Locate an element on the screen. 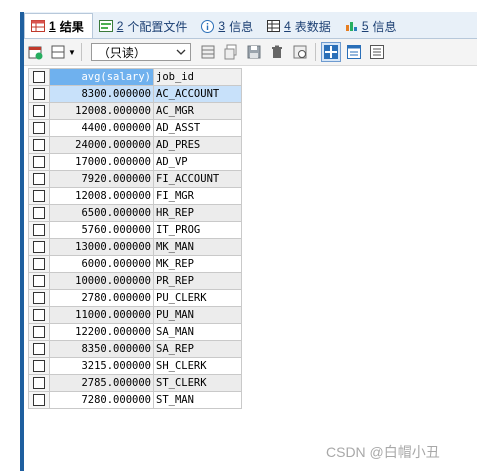 The width and height of the screenshot is (477, 471). cell-job-id: SA_MAN is located at coordinates (197, 332).